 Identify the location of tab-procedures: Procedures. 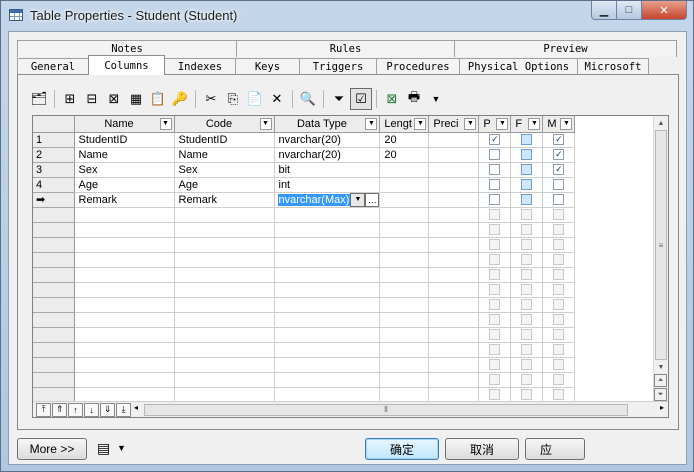
(418, 66).